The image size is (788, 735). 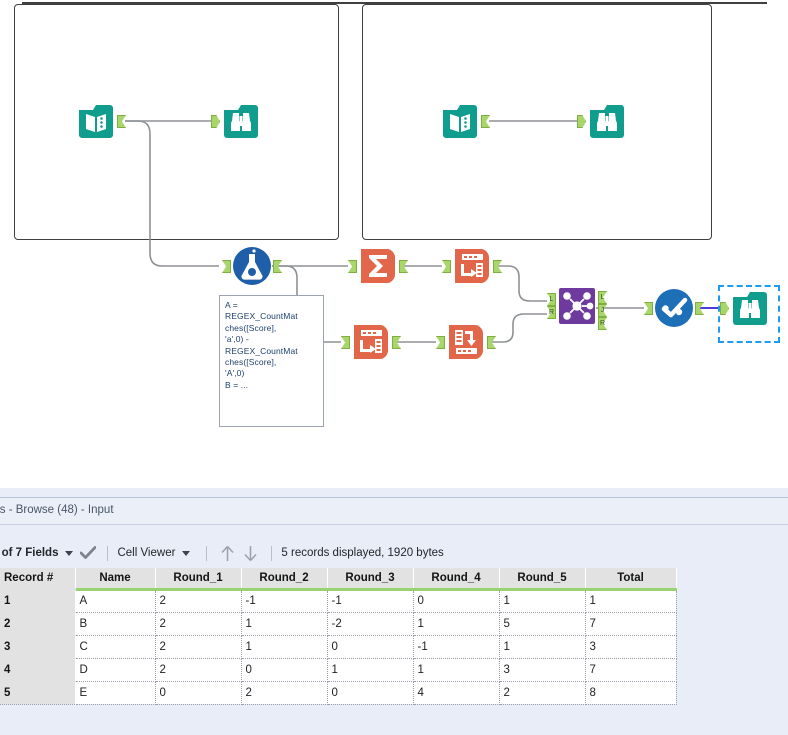 I want to click on column-header-round5: Round_5, so click(x=542, y=579).